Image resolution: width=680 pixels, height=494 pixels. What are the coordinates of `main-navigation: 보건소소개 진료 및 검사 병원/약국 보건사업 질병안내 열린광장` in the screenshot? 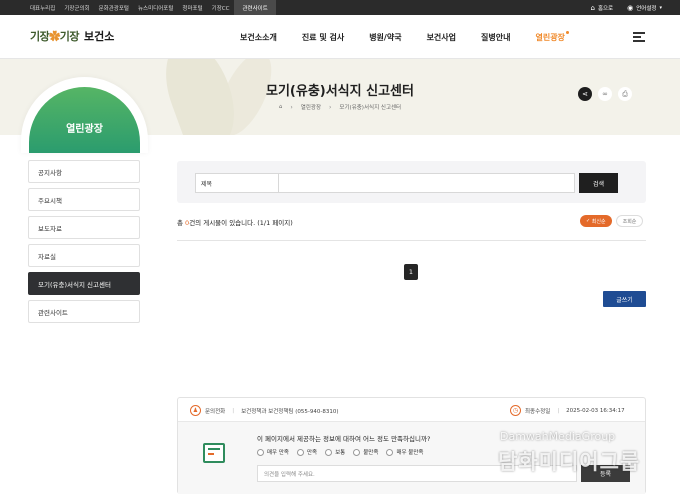 It's located at (415, 37).